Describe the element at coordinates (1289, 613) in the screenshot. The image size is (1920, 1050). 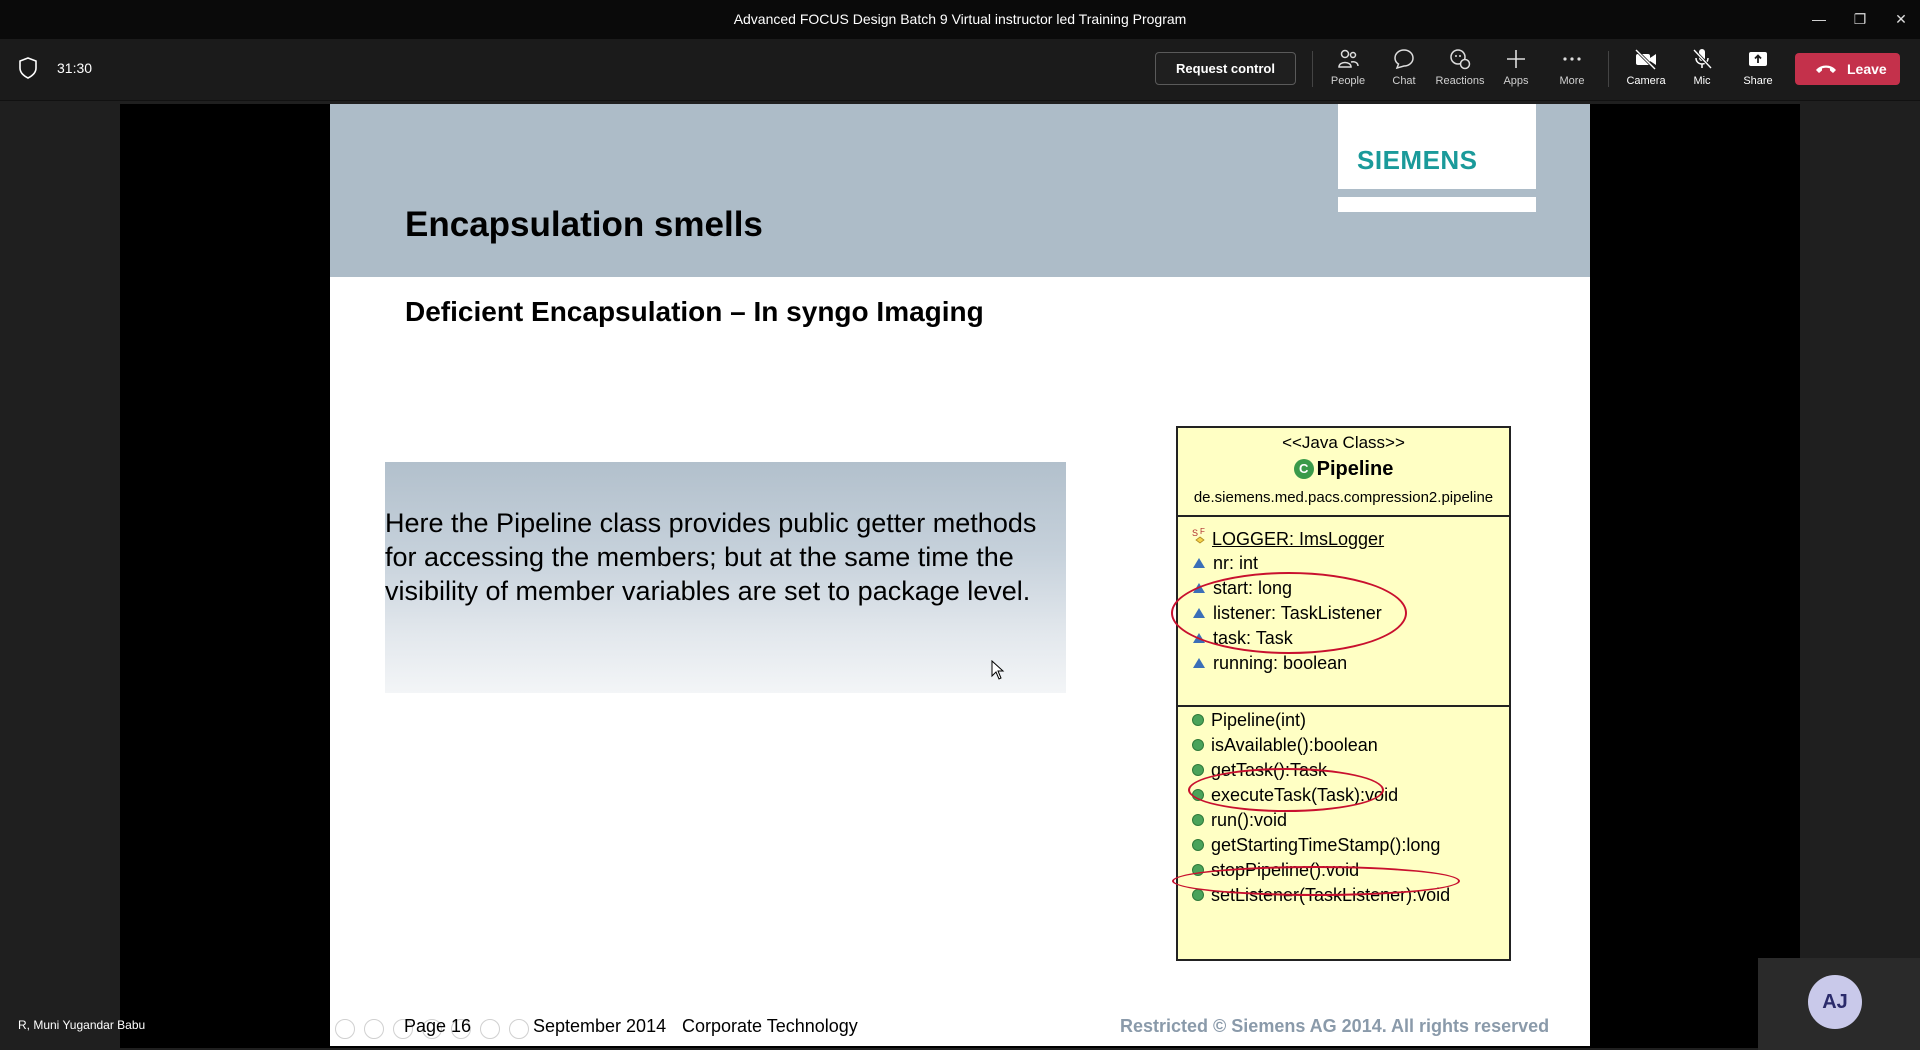
I see `highlight-ellipse-fields` at that location.